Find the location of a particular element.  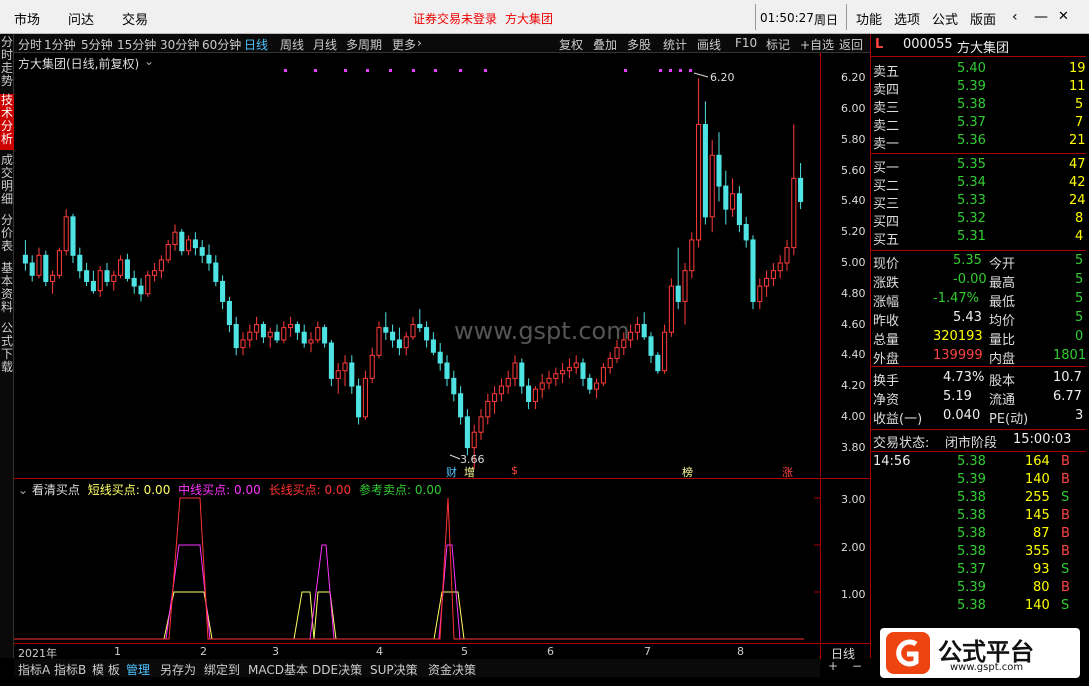

period-weekly: 周线 is located at coordinates (292, 44).